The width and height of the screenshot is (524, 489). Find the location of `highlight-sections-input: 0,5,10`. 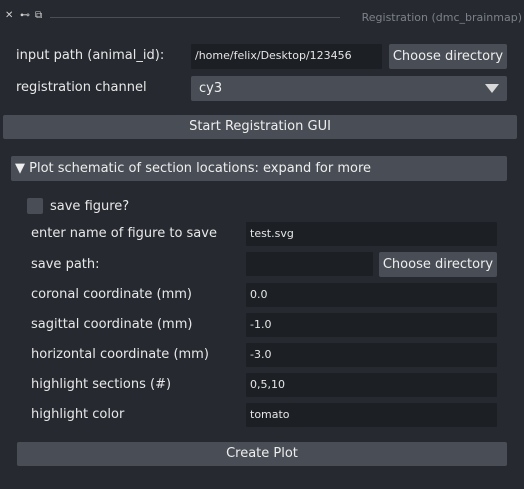

highlight-sections-input: 0,5,10 is located at coordinates (371, 385).